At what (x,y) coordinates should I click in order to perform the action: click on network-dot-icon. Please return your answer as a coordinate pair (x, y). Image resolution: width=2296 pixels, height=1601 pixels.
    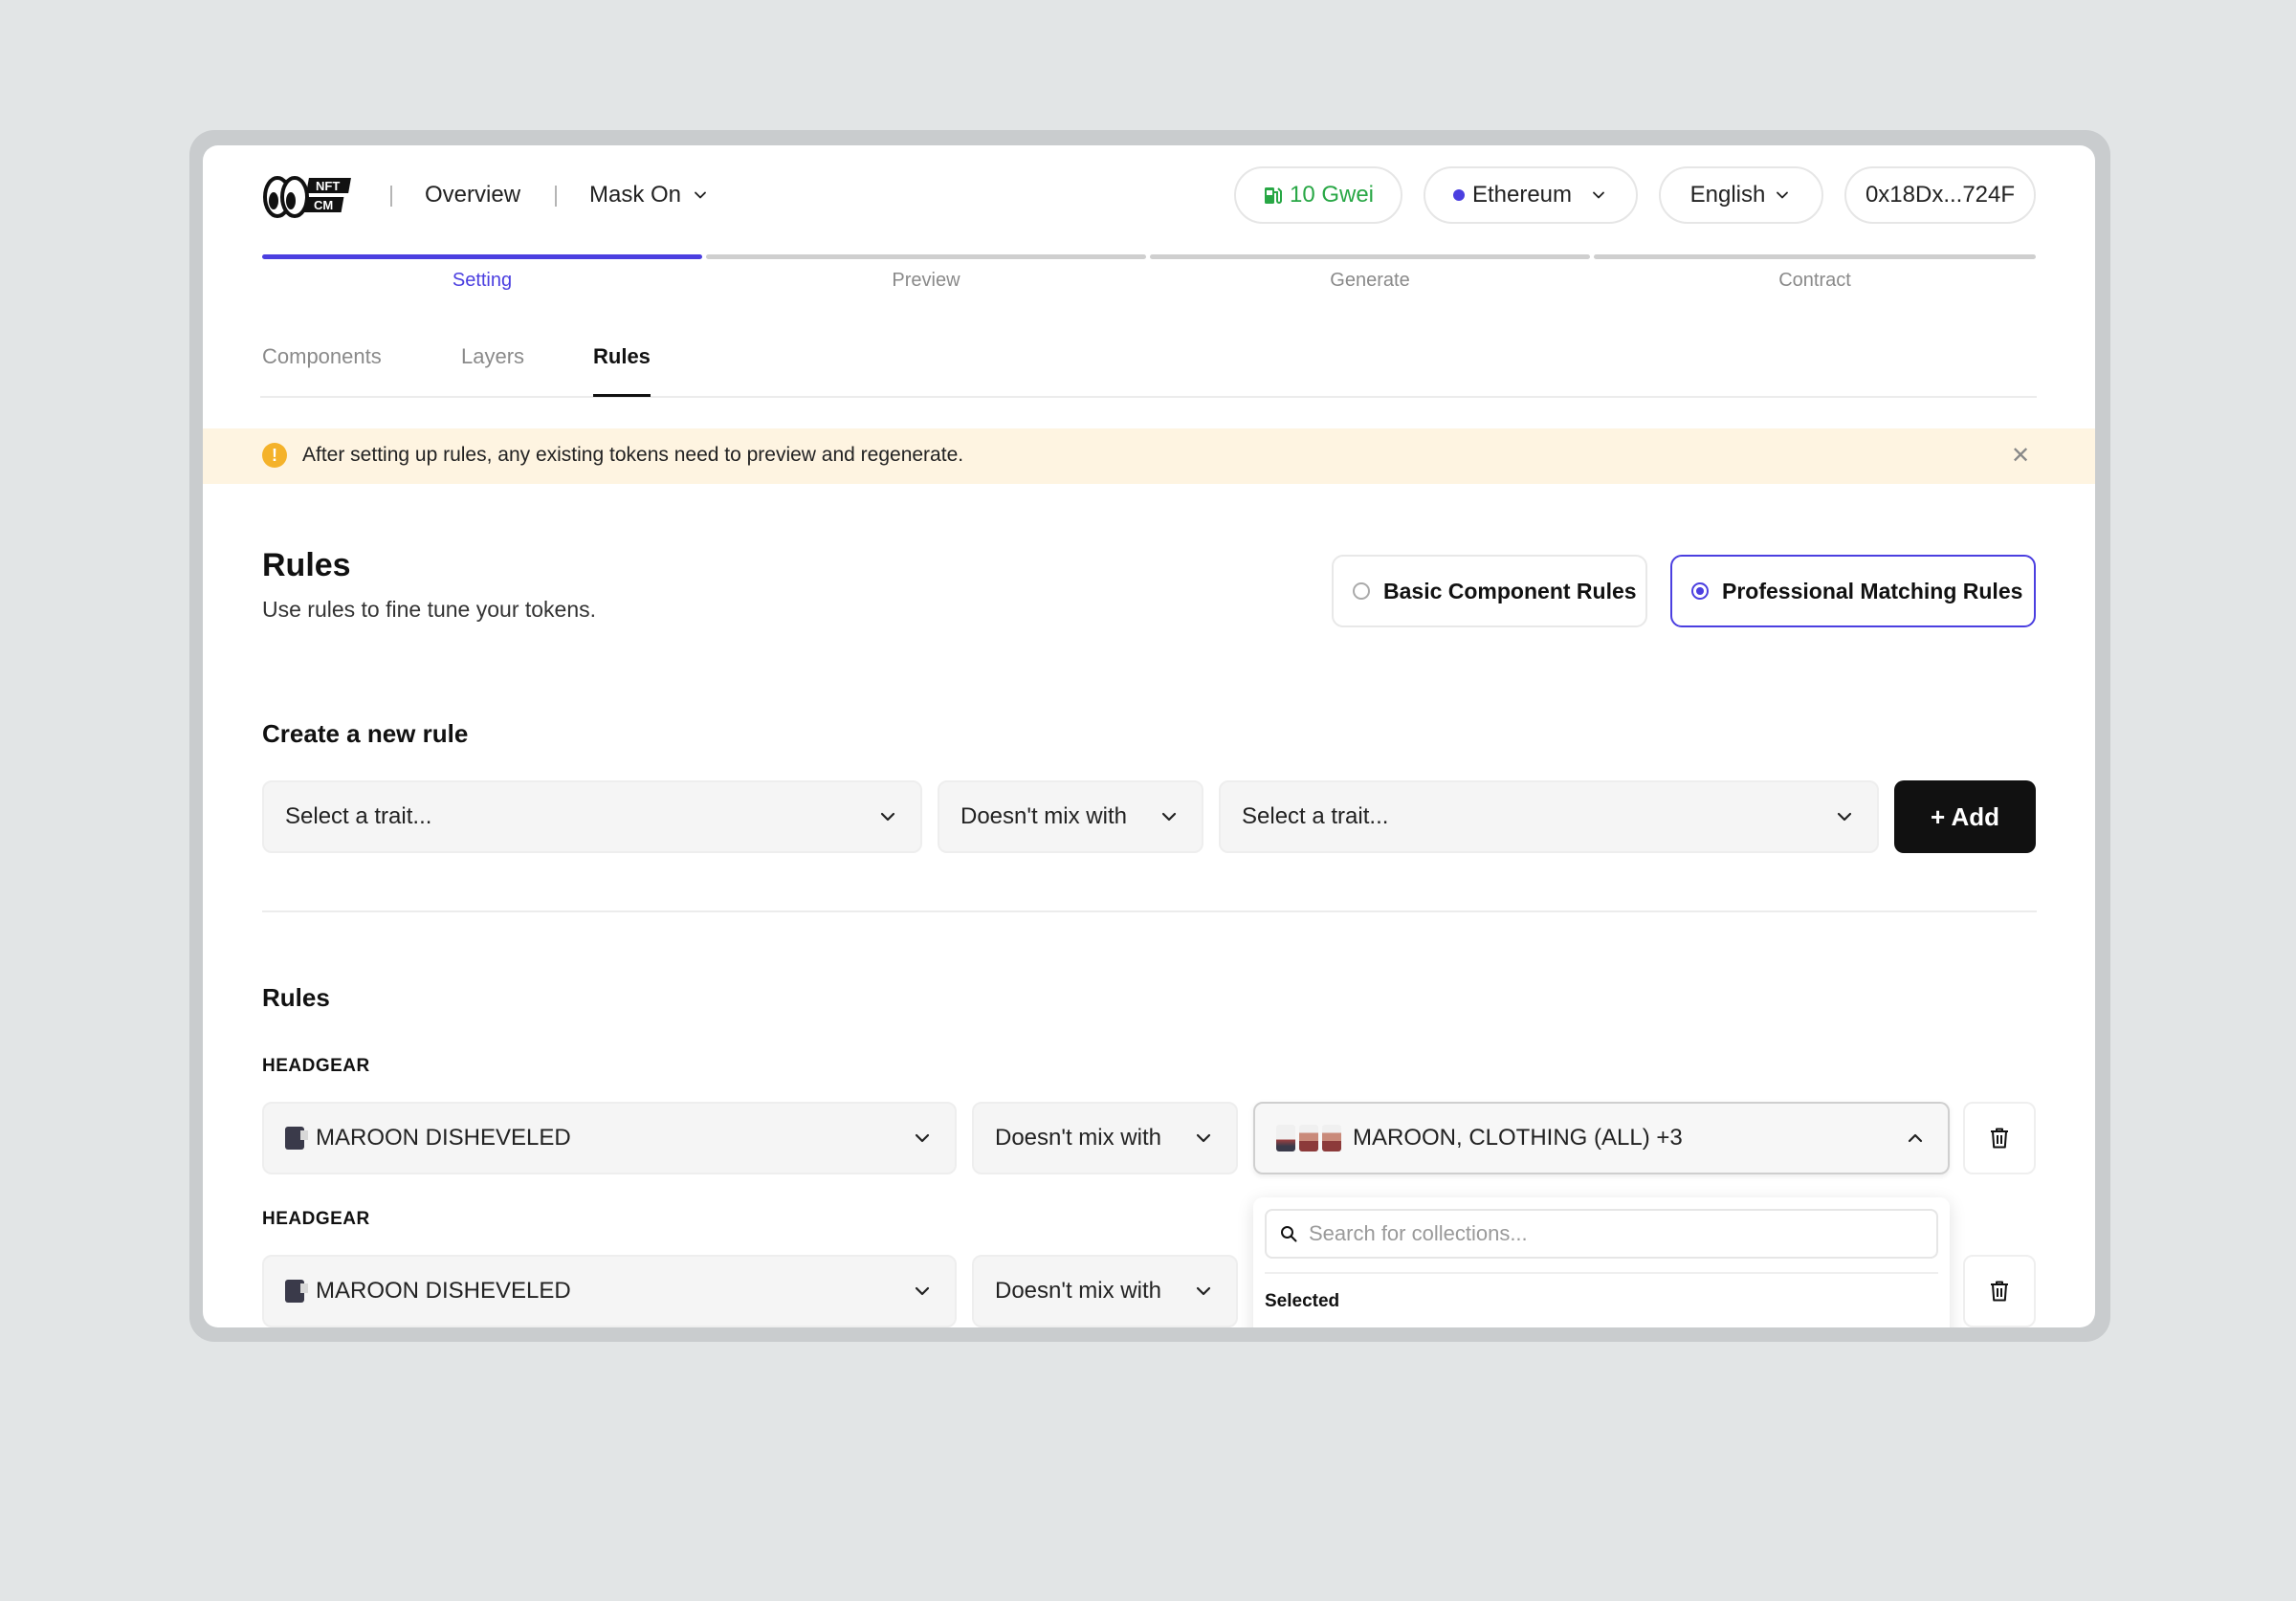
    Looking at the image, I should click on (1458, 195).